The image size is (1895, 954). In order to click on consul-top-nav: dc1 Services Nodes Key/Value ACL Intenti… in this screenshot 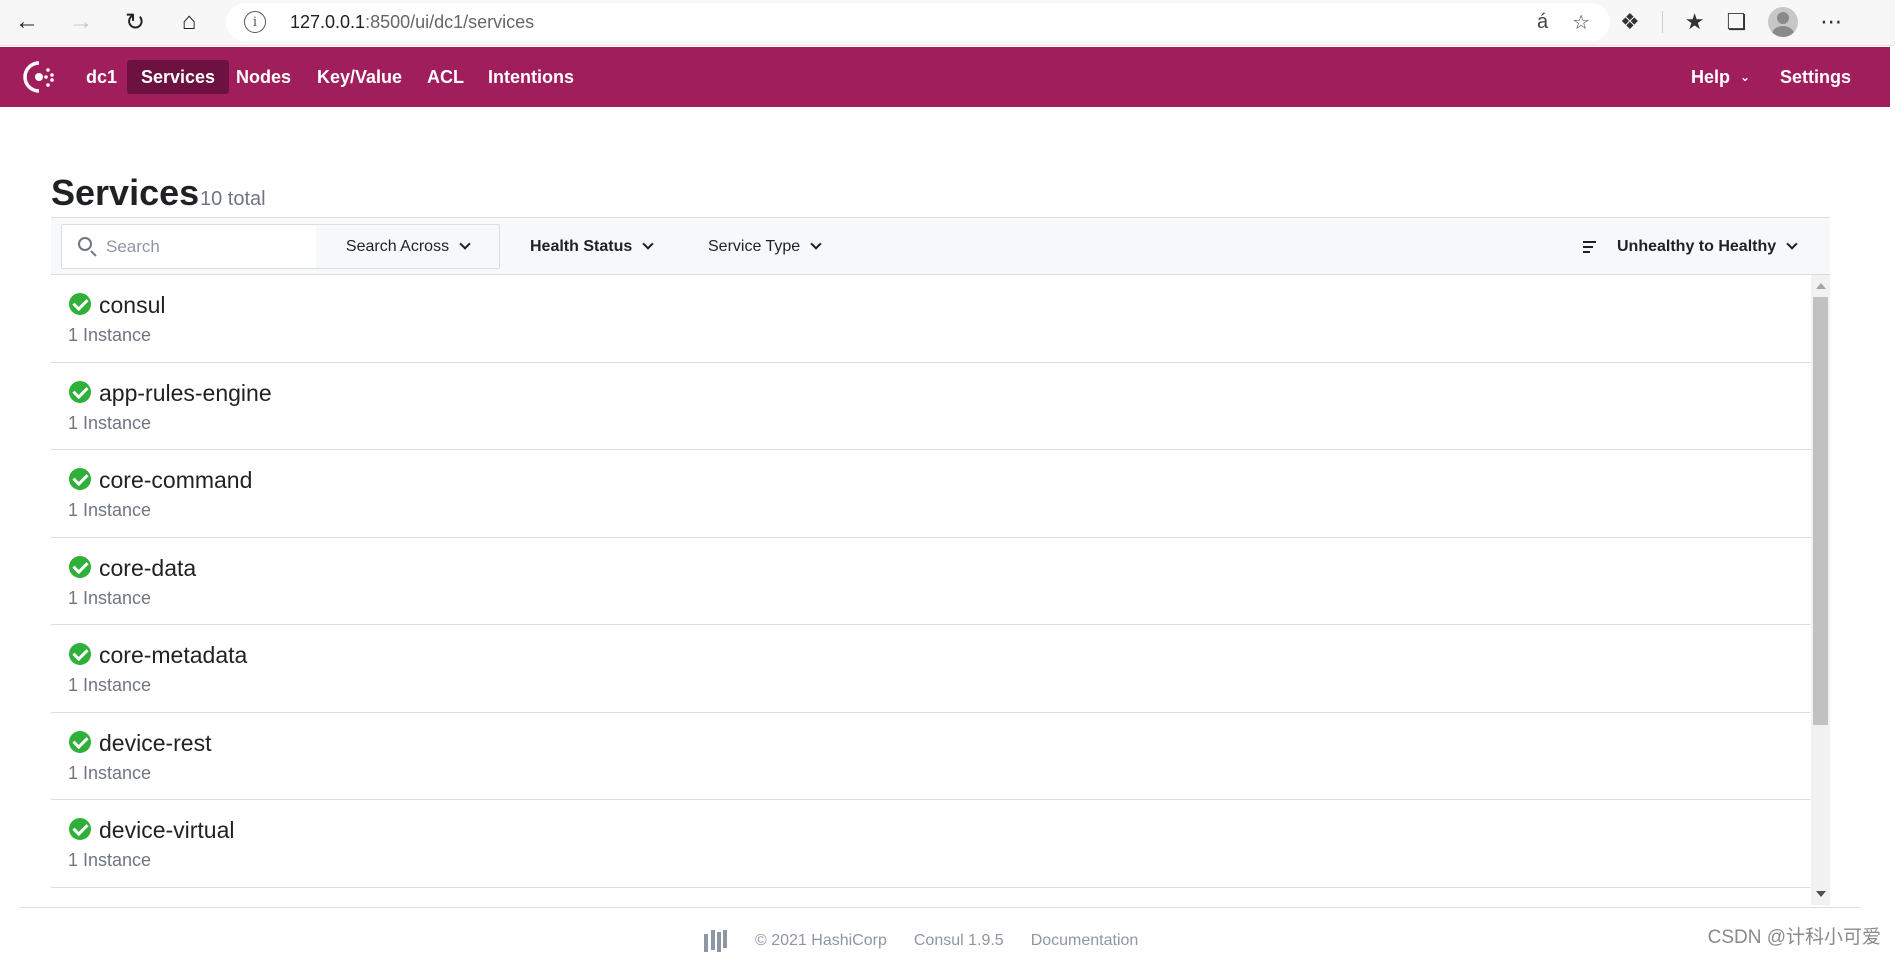, I will do `click(945, 77)`.